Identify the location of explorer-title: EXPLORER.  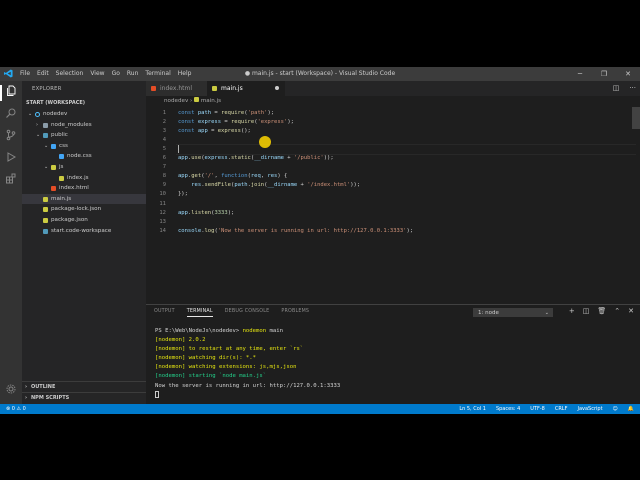
(47, 89).